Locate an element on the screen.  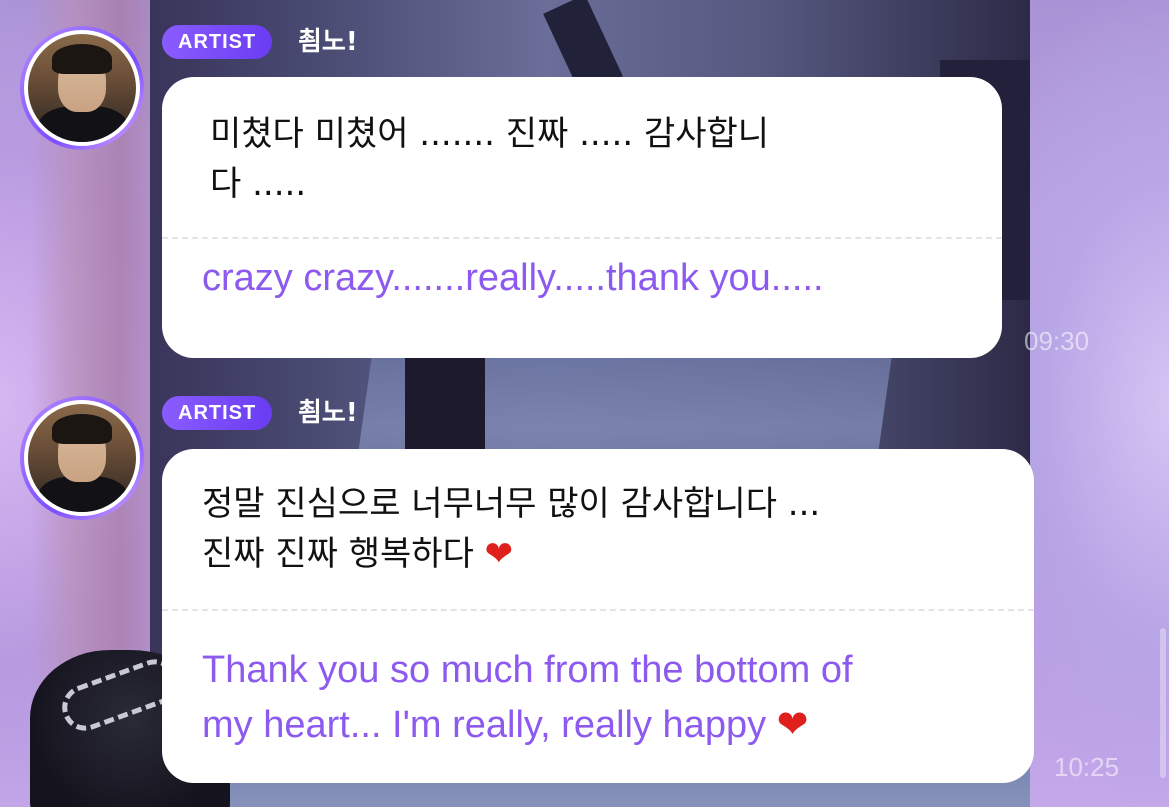
original-message: 정말 진심으로 너무너무 많이 감사합니다 ... 진짜 진짜 행복하다 ❤ is located at coordinates (600, 529).